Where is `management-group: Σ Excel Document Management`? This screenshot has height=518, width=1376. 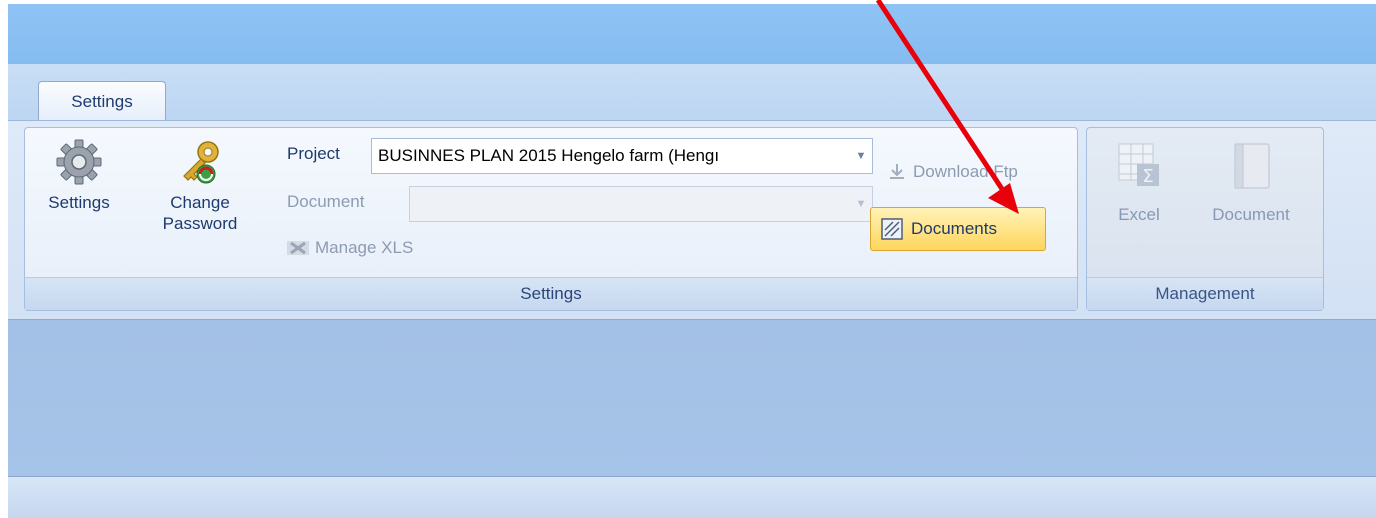
management-group: Σ Excel Document Management is located at coordinates (1205, 219).